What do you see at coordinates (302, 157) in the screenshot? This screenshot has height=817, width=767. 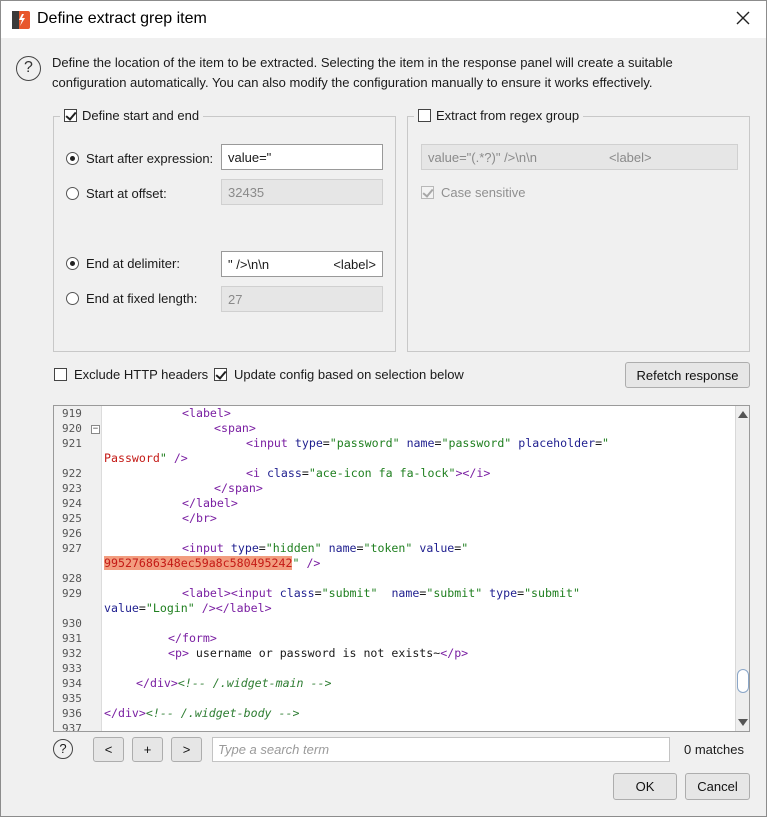 I see `start-after-field: value="` at bounding box center [302, 157].